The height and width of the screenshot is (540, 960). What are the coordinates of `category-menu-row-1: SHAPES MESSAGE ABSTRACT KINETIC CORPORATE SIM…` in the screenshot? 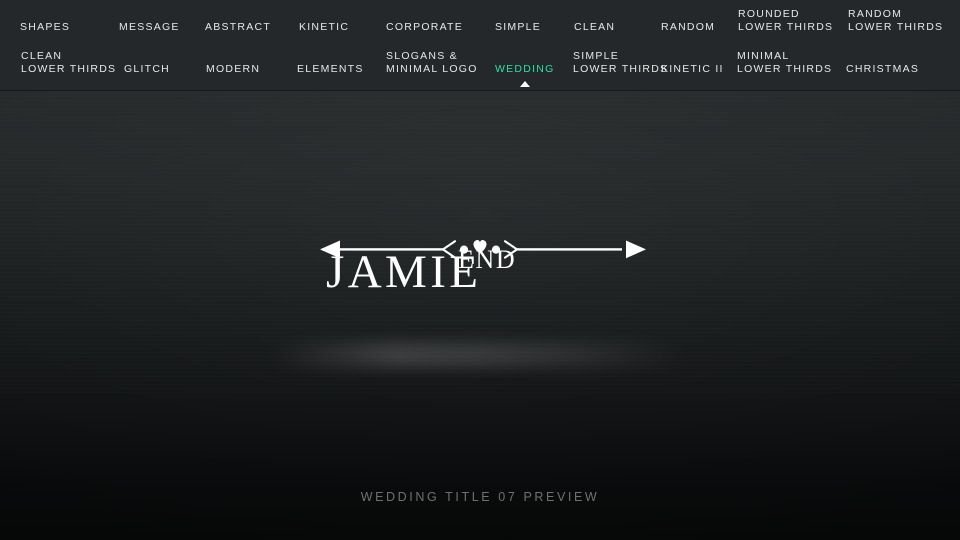 It's located at (480, 23).